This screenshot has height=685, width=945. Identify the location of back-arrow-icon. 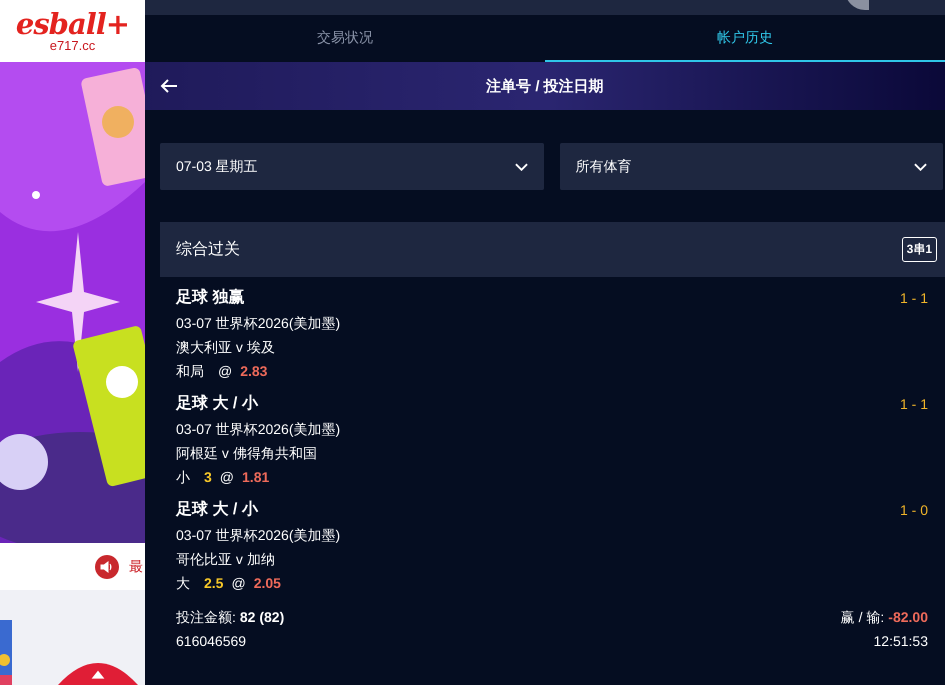
(169, 86).